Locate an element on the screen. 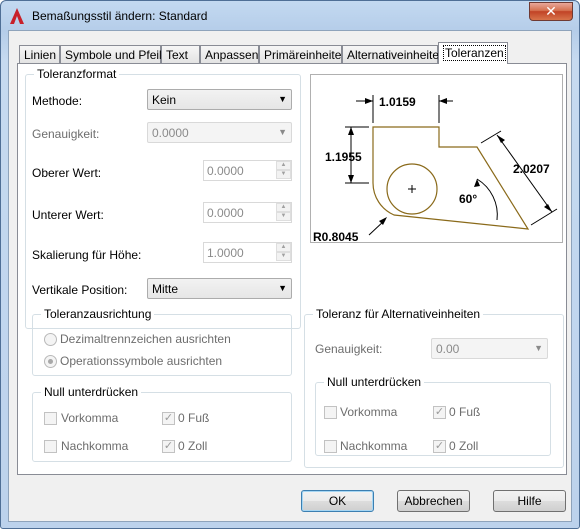  help-button: Hilfe is located at coordinates (529, 501).